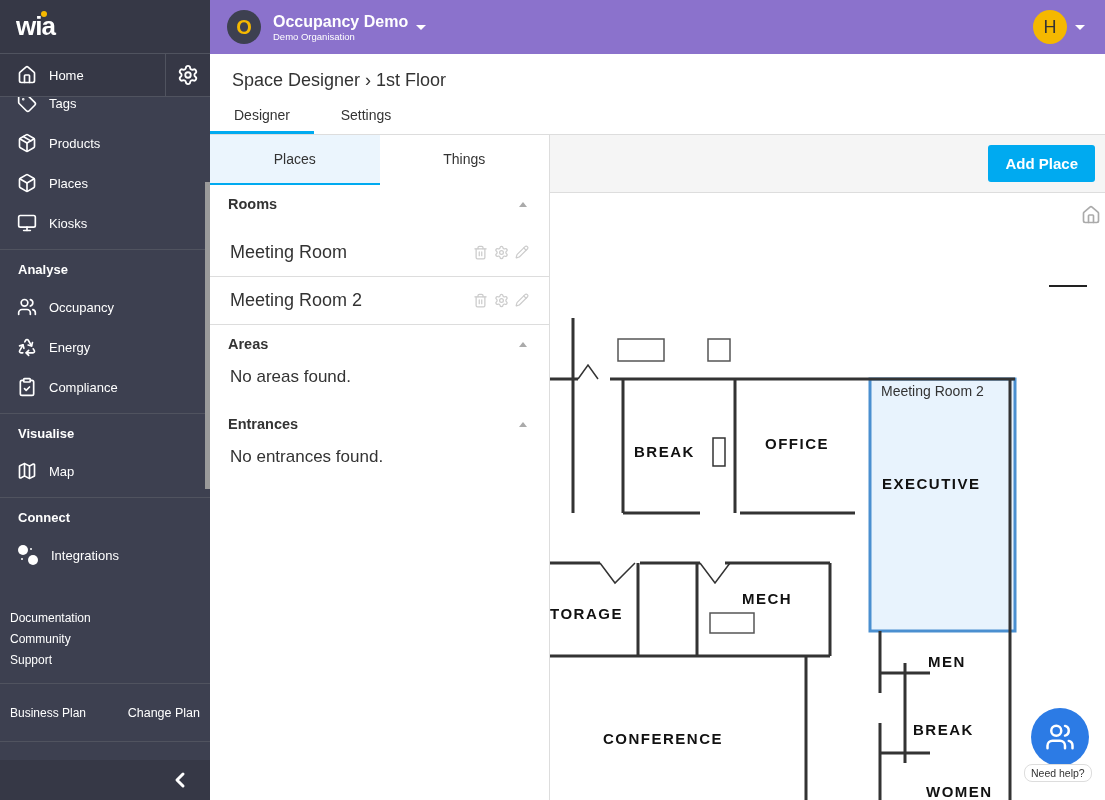  What do you see at coordinates (188, 75) in the screenshot?
I see `gear-icon` at bounding box center [188, 75].